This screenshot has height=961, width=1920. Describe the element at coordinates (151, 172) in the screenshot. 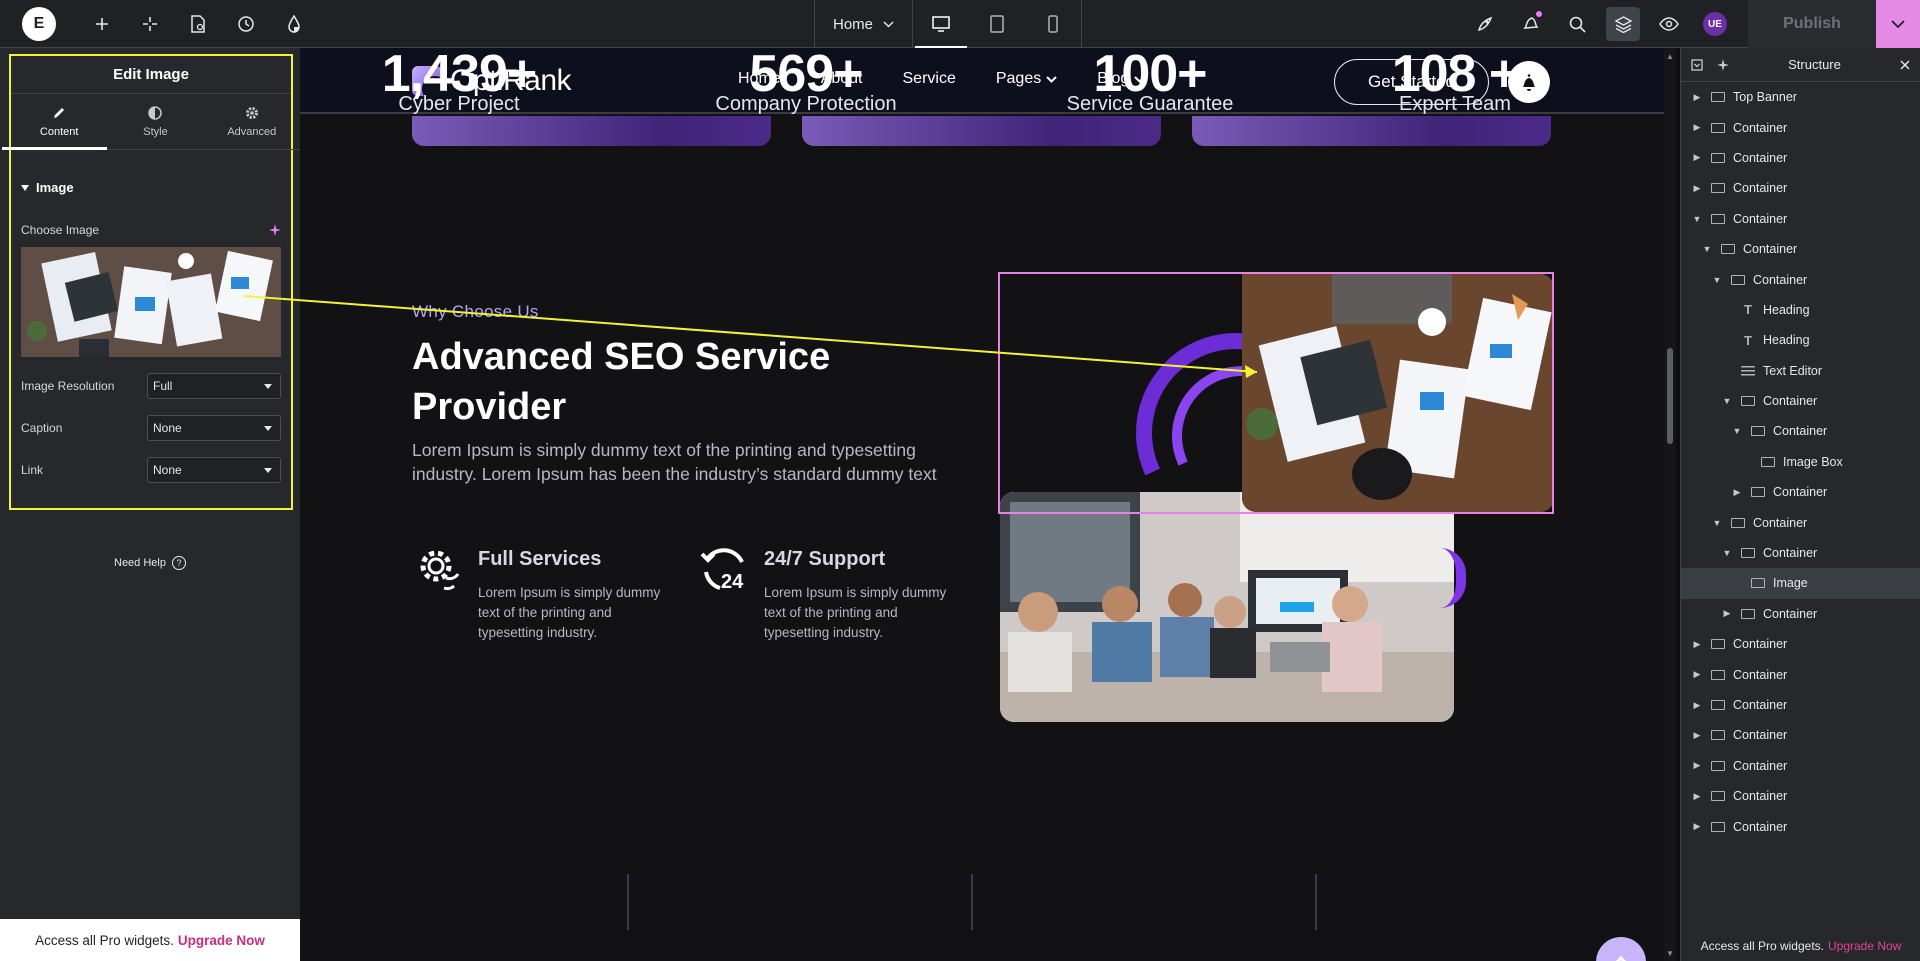

I see `image-section-toggle: Image` at that location.